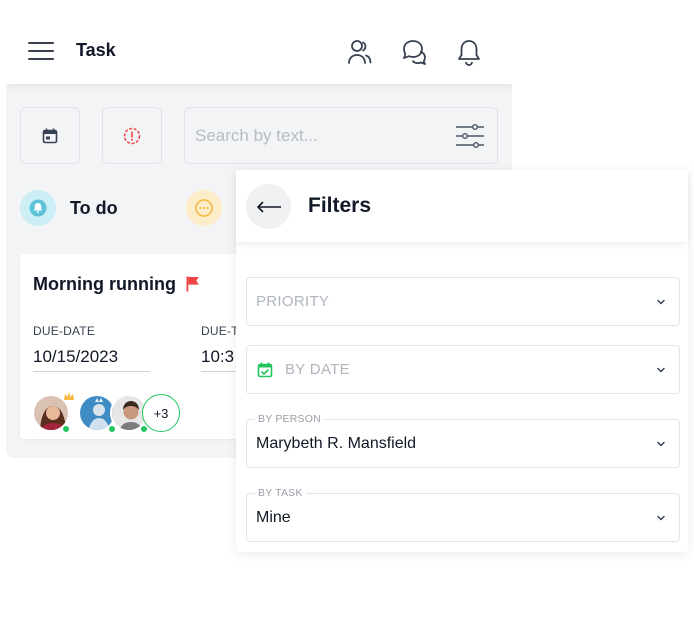 The height and width of the screenshot is (634, 694). I want to click on page-title: Task, so click(96, 50).